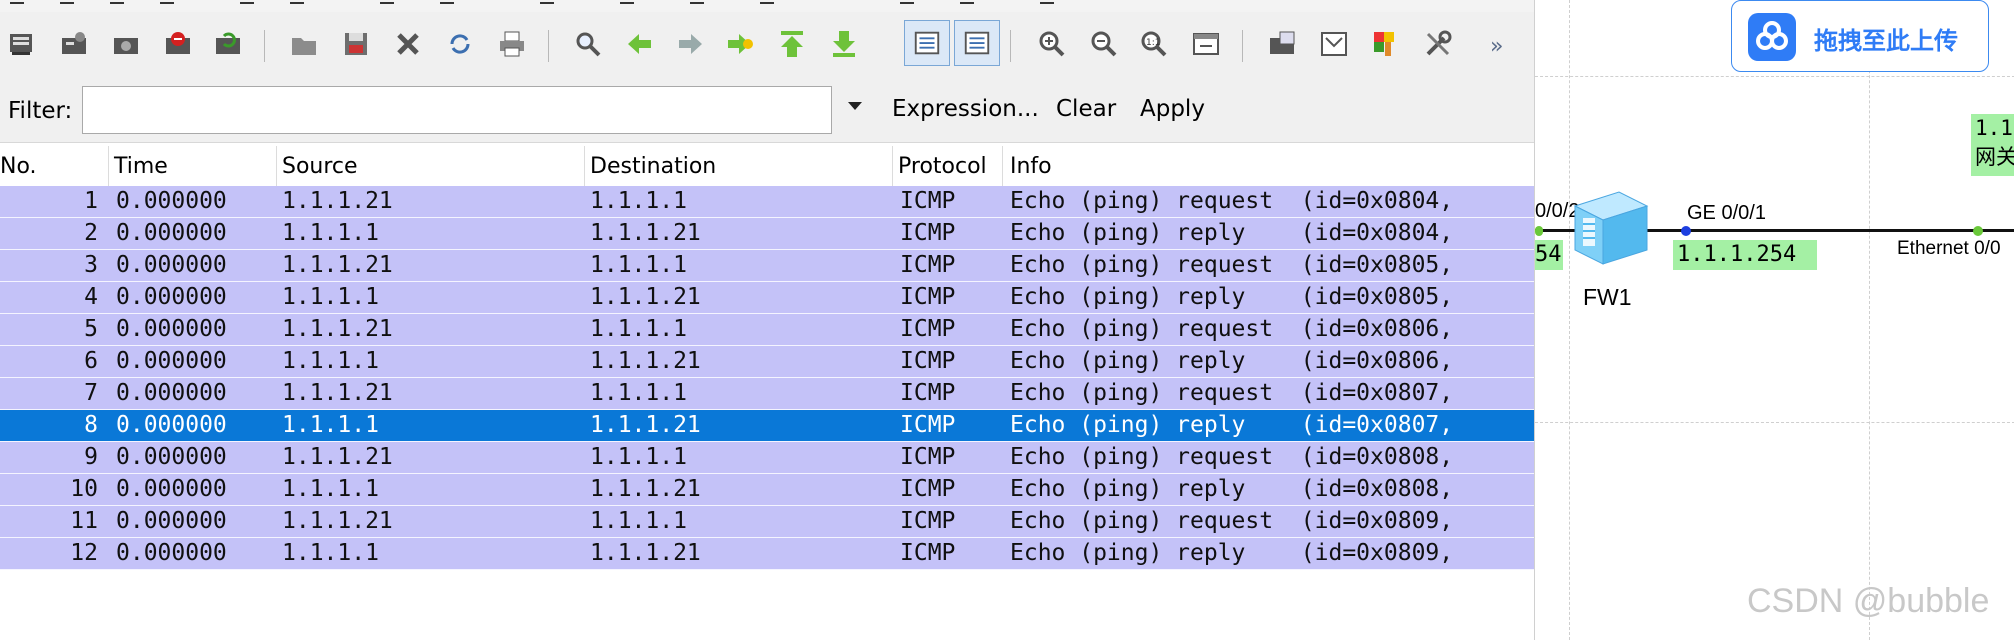  I want to click on packet-cell-info: Echo (ping) reply (id=0x0805,, so click(1232, 297).